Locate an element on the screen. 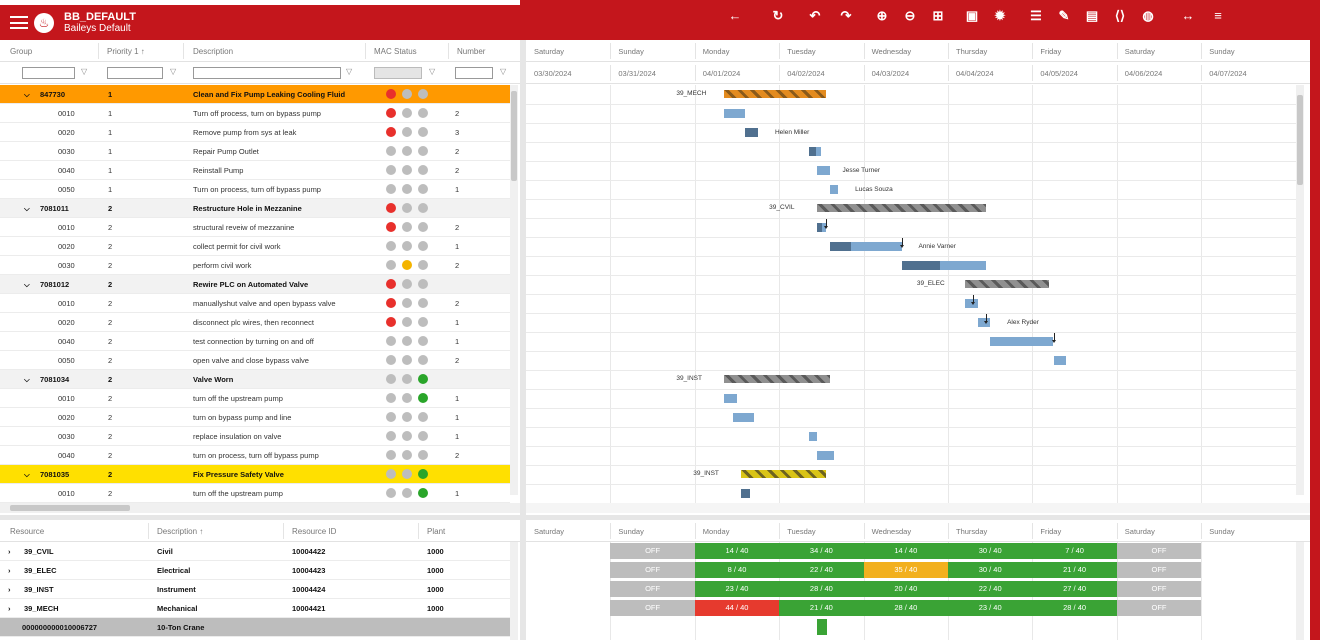 This screenshot has width=1320, height=640. grid-horizontal-scrollbar is located at coordinates (260, 508).